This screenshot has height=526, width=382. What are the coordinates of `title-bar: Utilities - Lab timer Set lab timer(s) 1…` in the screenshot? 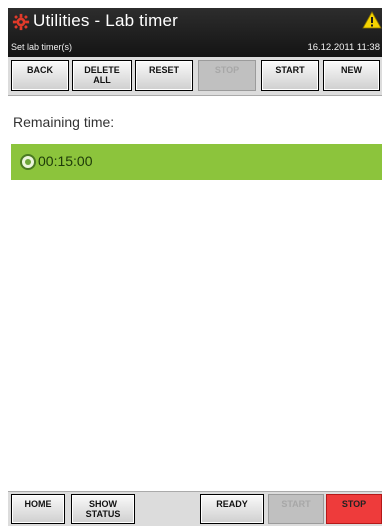 It's located at (195, 32).